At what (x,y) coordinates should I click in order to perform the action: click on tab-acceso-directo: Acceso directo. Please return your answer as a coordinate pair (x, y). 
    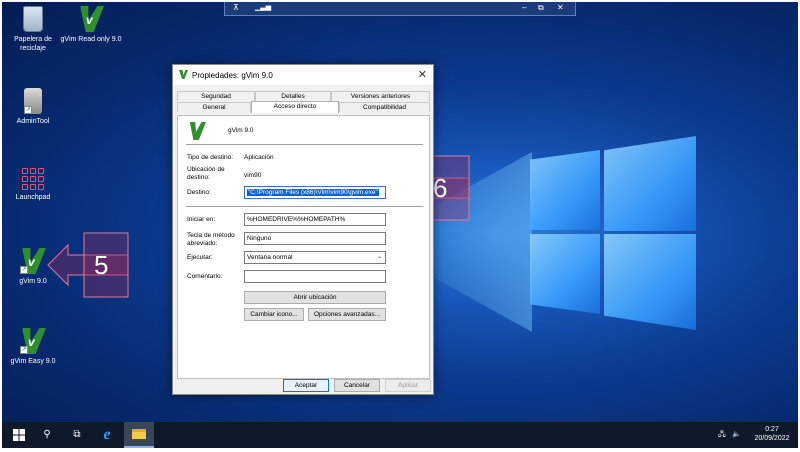
    Looking at the image, I should click on (295, 107).